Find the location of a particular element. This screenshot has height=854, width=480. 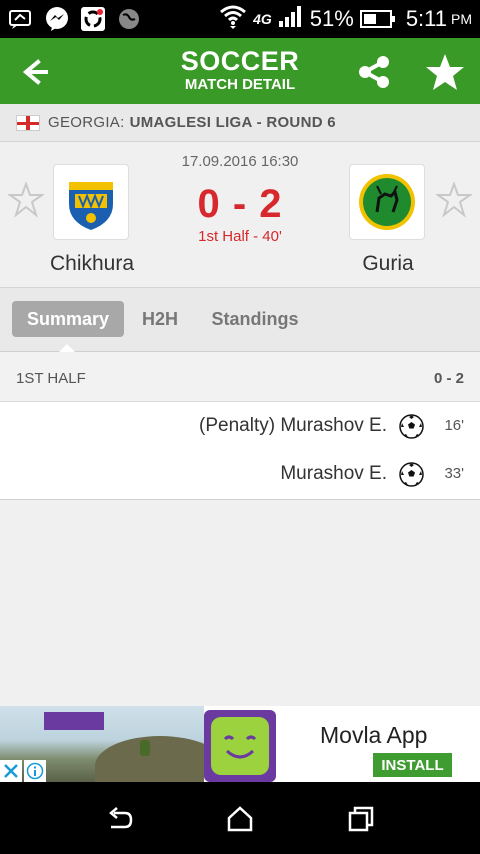

recents-icon is located at coordinates (361, 819).